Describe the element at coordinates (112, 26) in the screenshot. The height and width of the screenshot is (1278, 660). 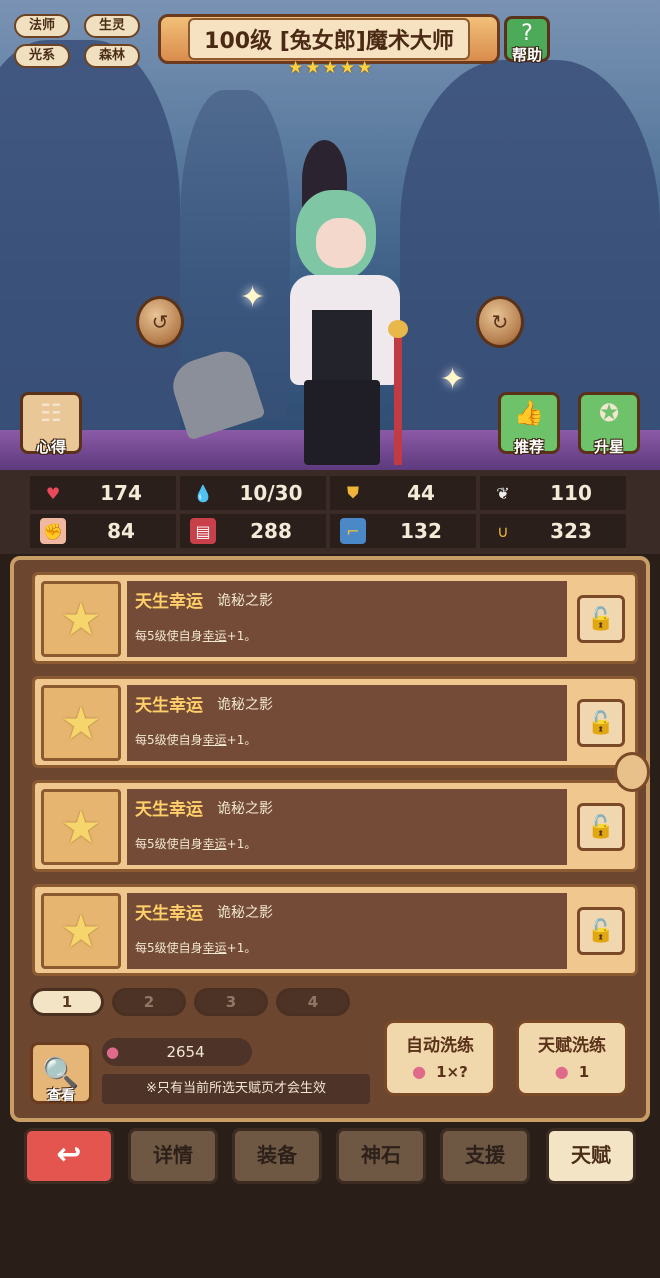
I see `tag-race: 生灵` at that location.